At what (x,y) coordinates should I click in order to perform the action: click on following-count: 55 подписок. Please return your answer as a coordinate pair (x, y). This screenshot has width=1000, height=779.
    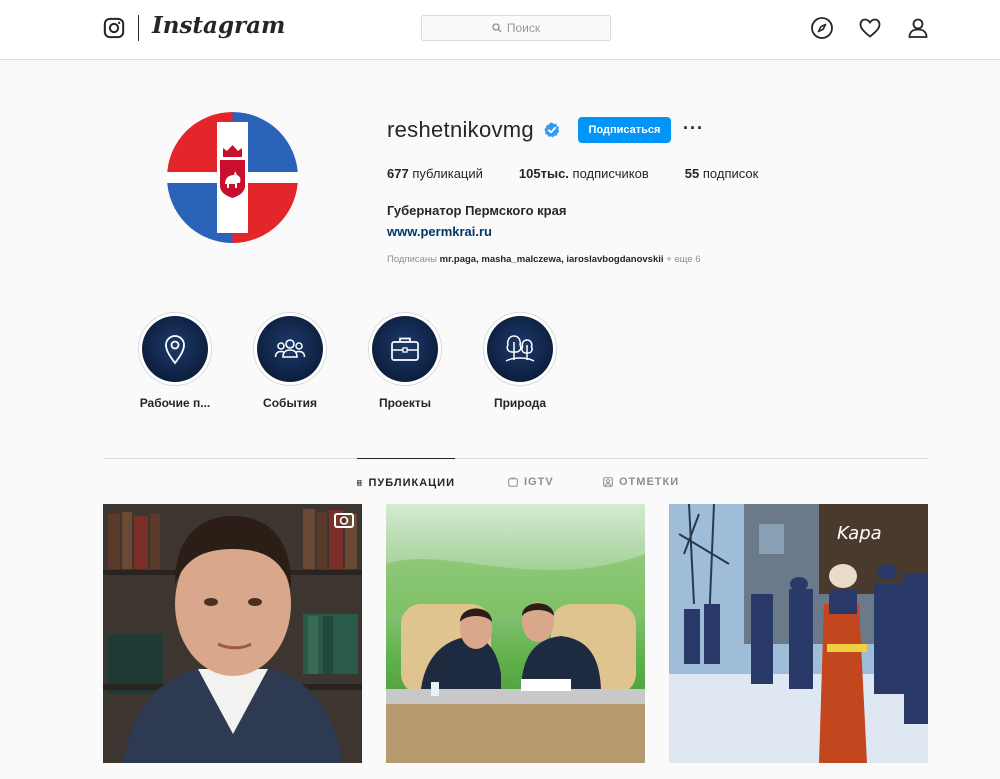
    Looking at the image, I should click on (722, 173).